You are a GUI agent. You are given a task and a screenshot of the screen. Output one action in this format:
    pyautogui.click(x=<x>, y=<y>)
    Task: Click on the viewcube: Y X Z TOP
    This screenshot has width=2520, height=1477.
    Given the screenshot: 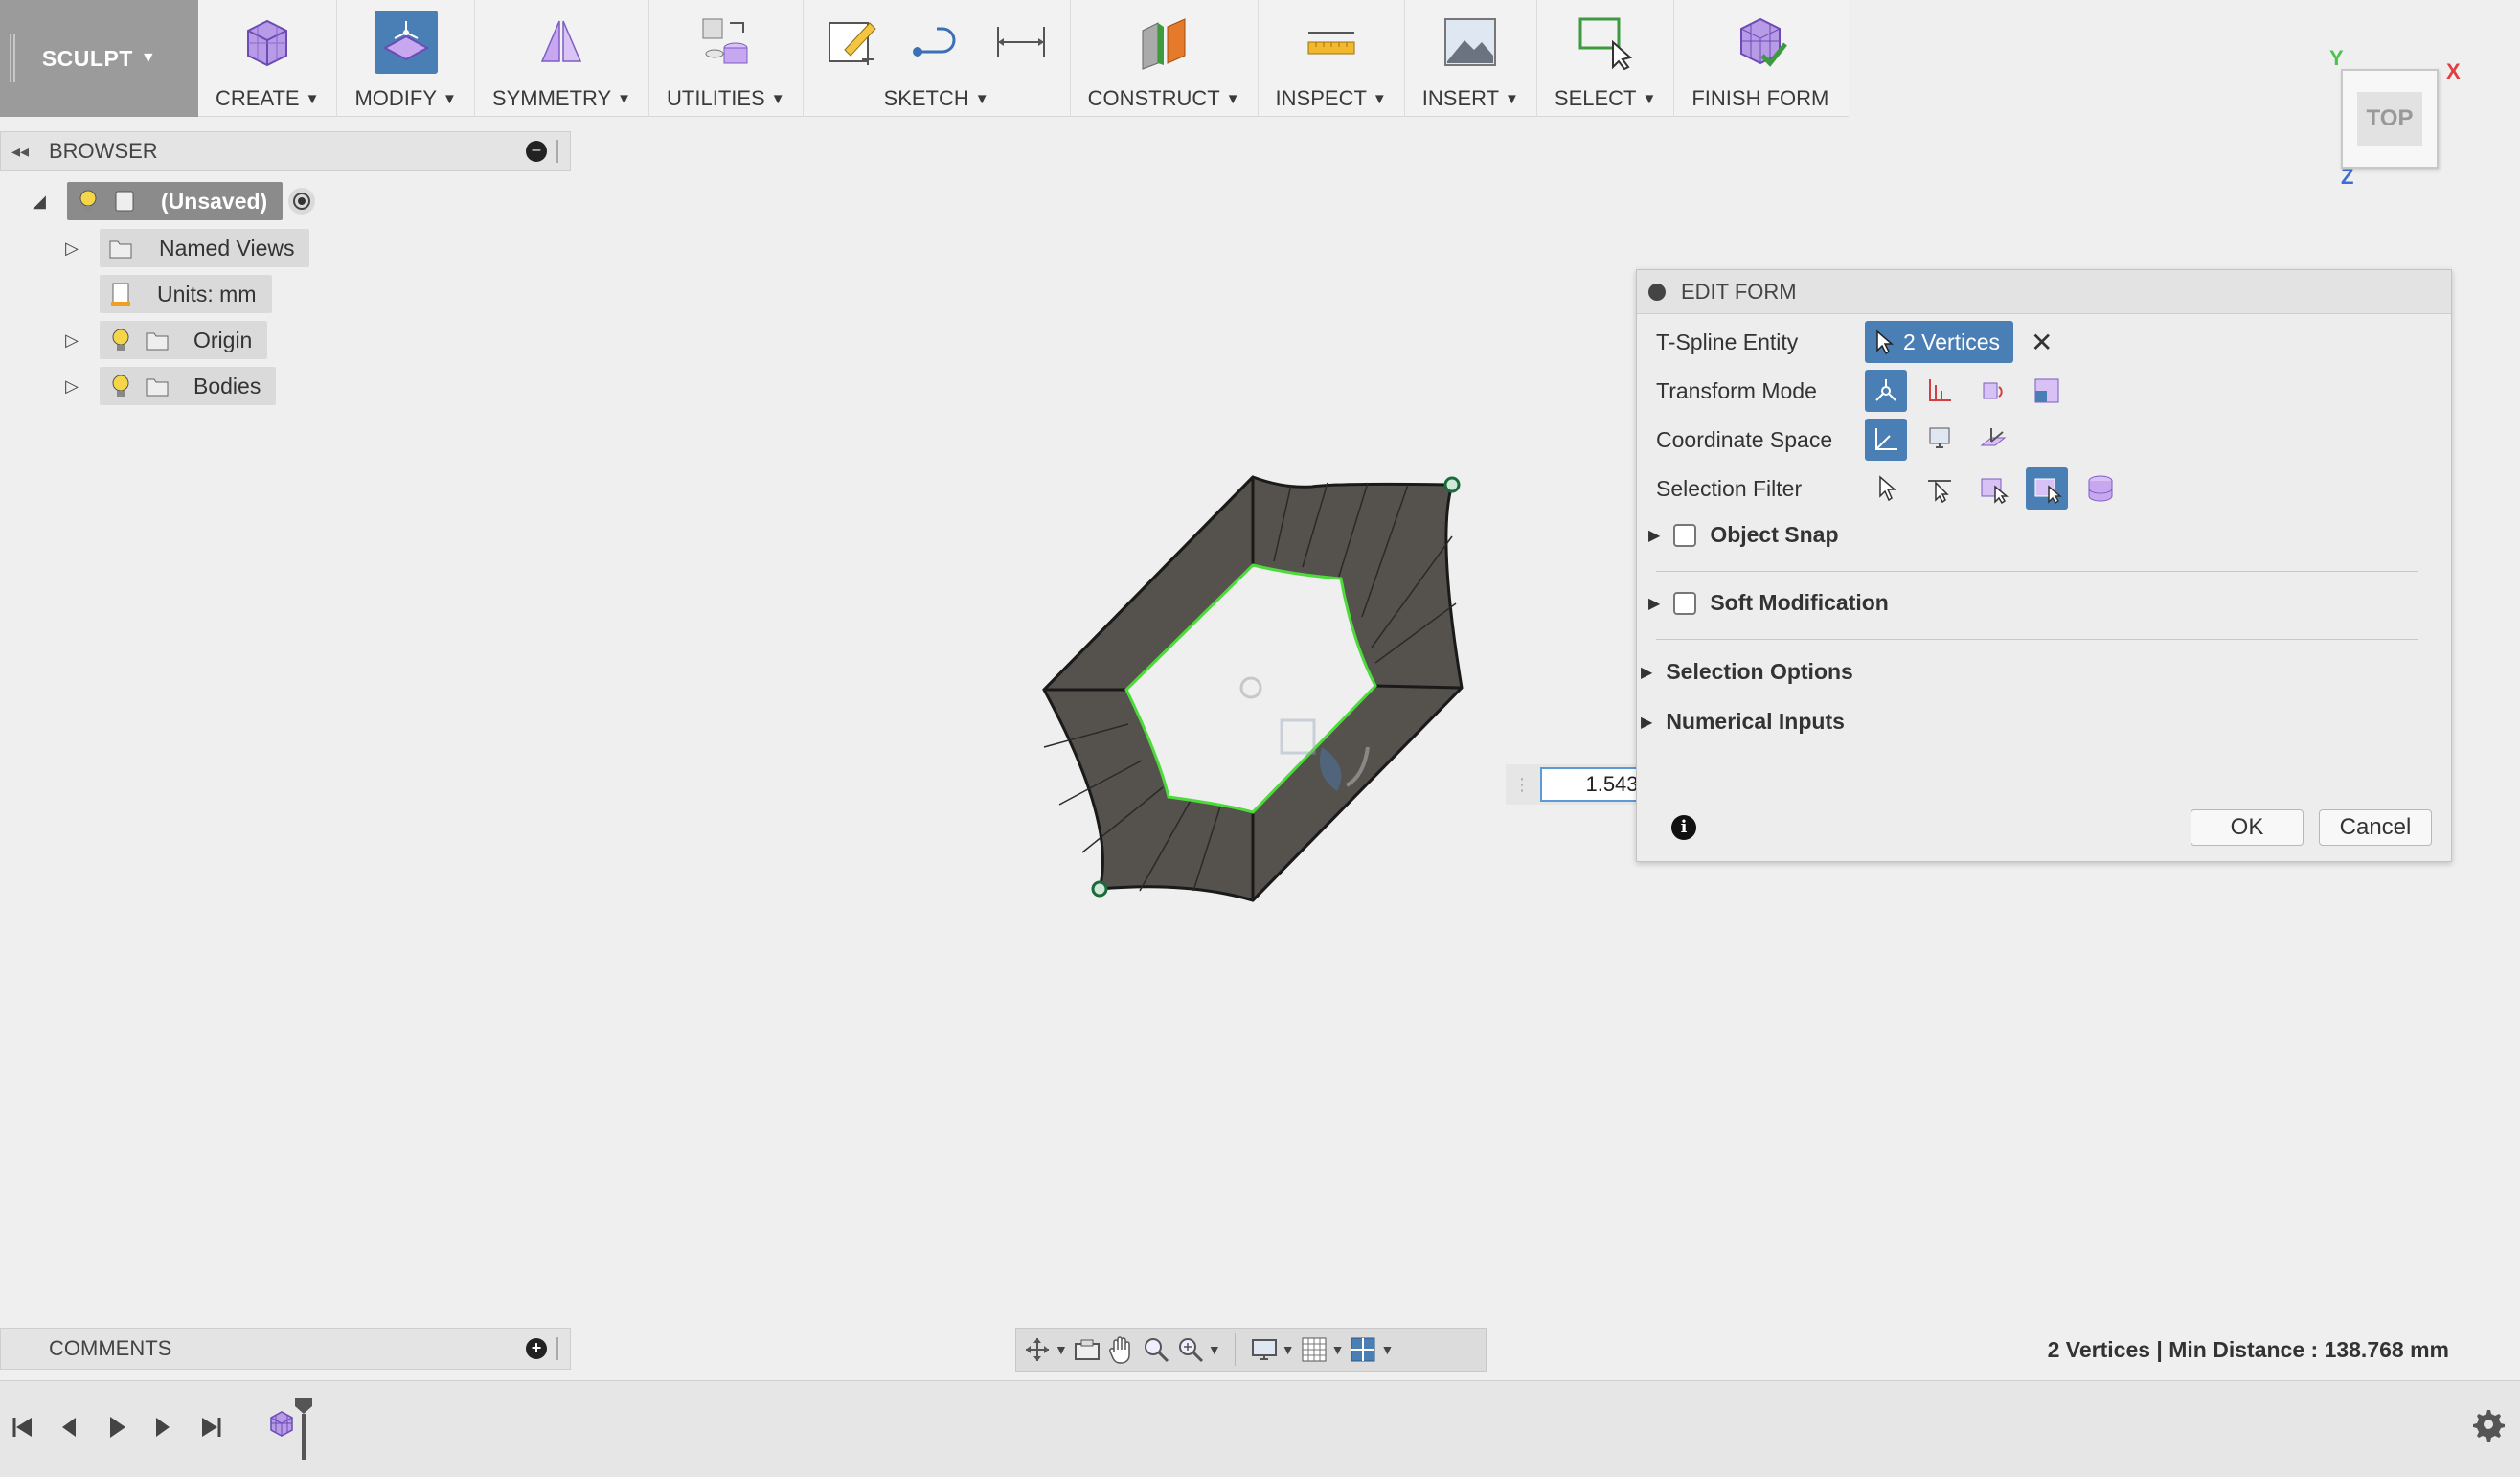 What is the action you would take?
    pyautogui.click(x=2390, y=118)
    